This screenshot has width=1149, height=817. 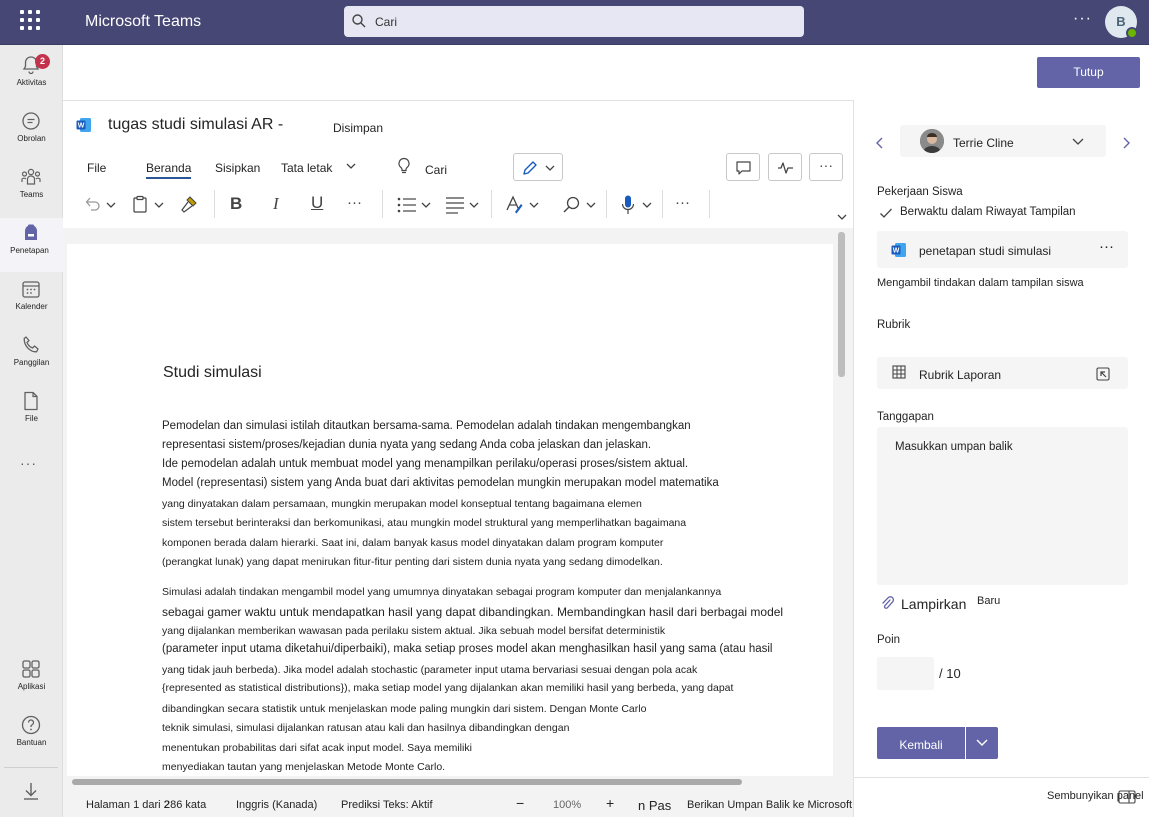 What do you see at coordinates (128, 805) in the screenshot?
I see `page-count: Halaman 1 dari 2` at bounding box center [128, 805].